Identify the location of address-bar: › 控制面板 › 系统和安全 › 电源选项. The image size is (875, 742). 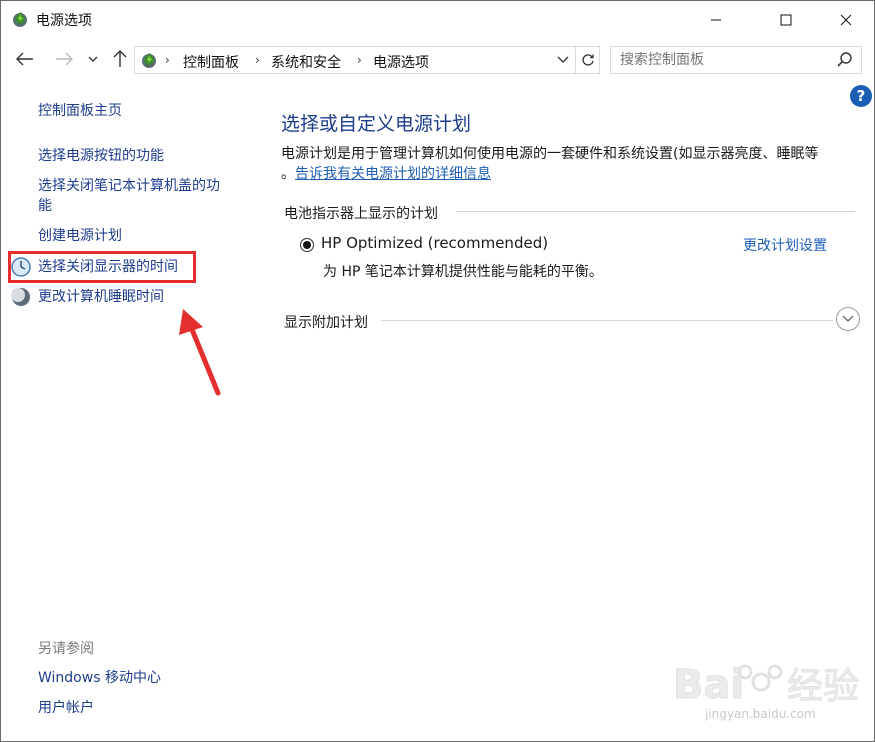
(355, 60).